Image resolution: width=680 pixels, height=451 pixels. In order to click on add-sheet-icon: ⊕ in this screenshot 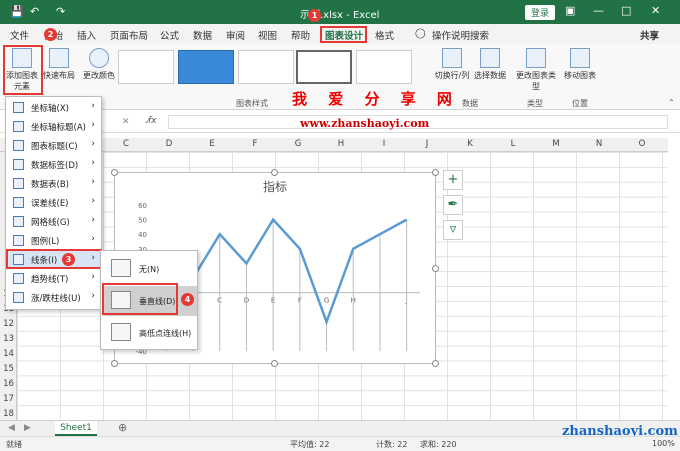, I will do `click(122, 427)`.